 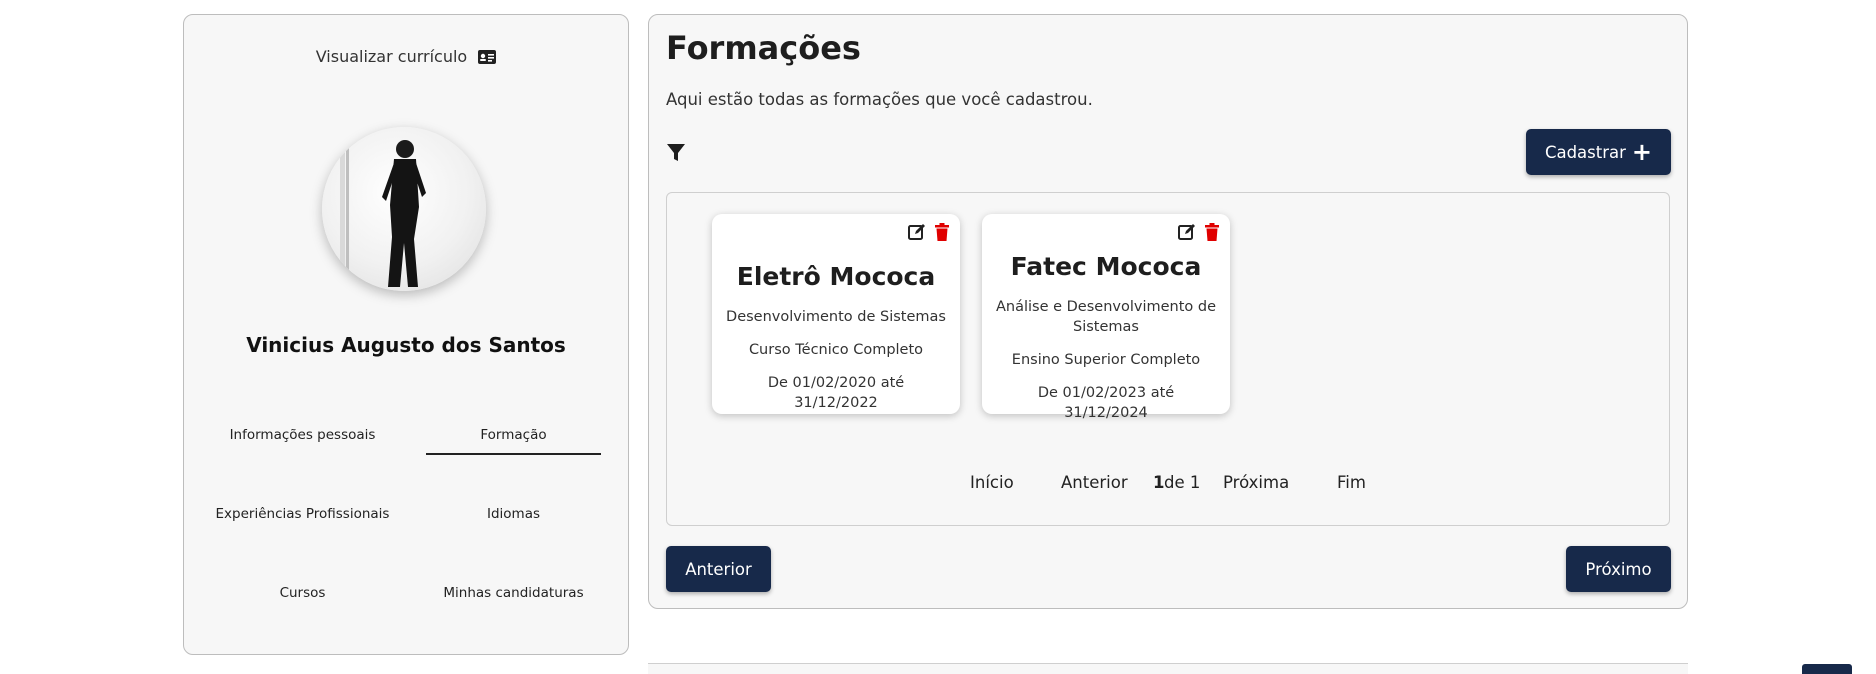 I want to click on view-resume-label: Visualizar currículo, so click(x=391, y=56).